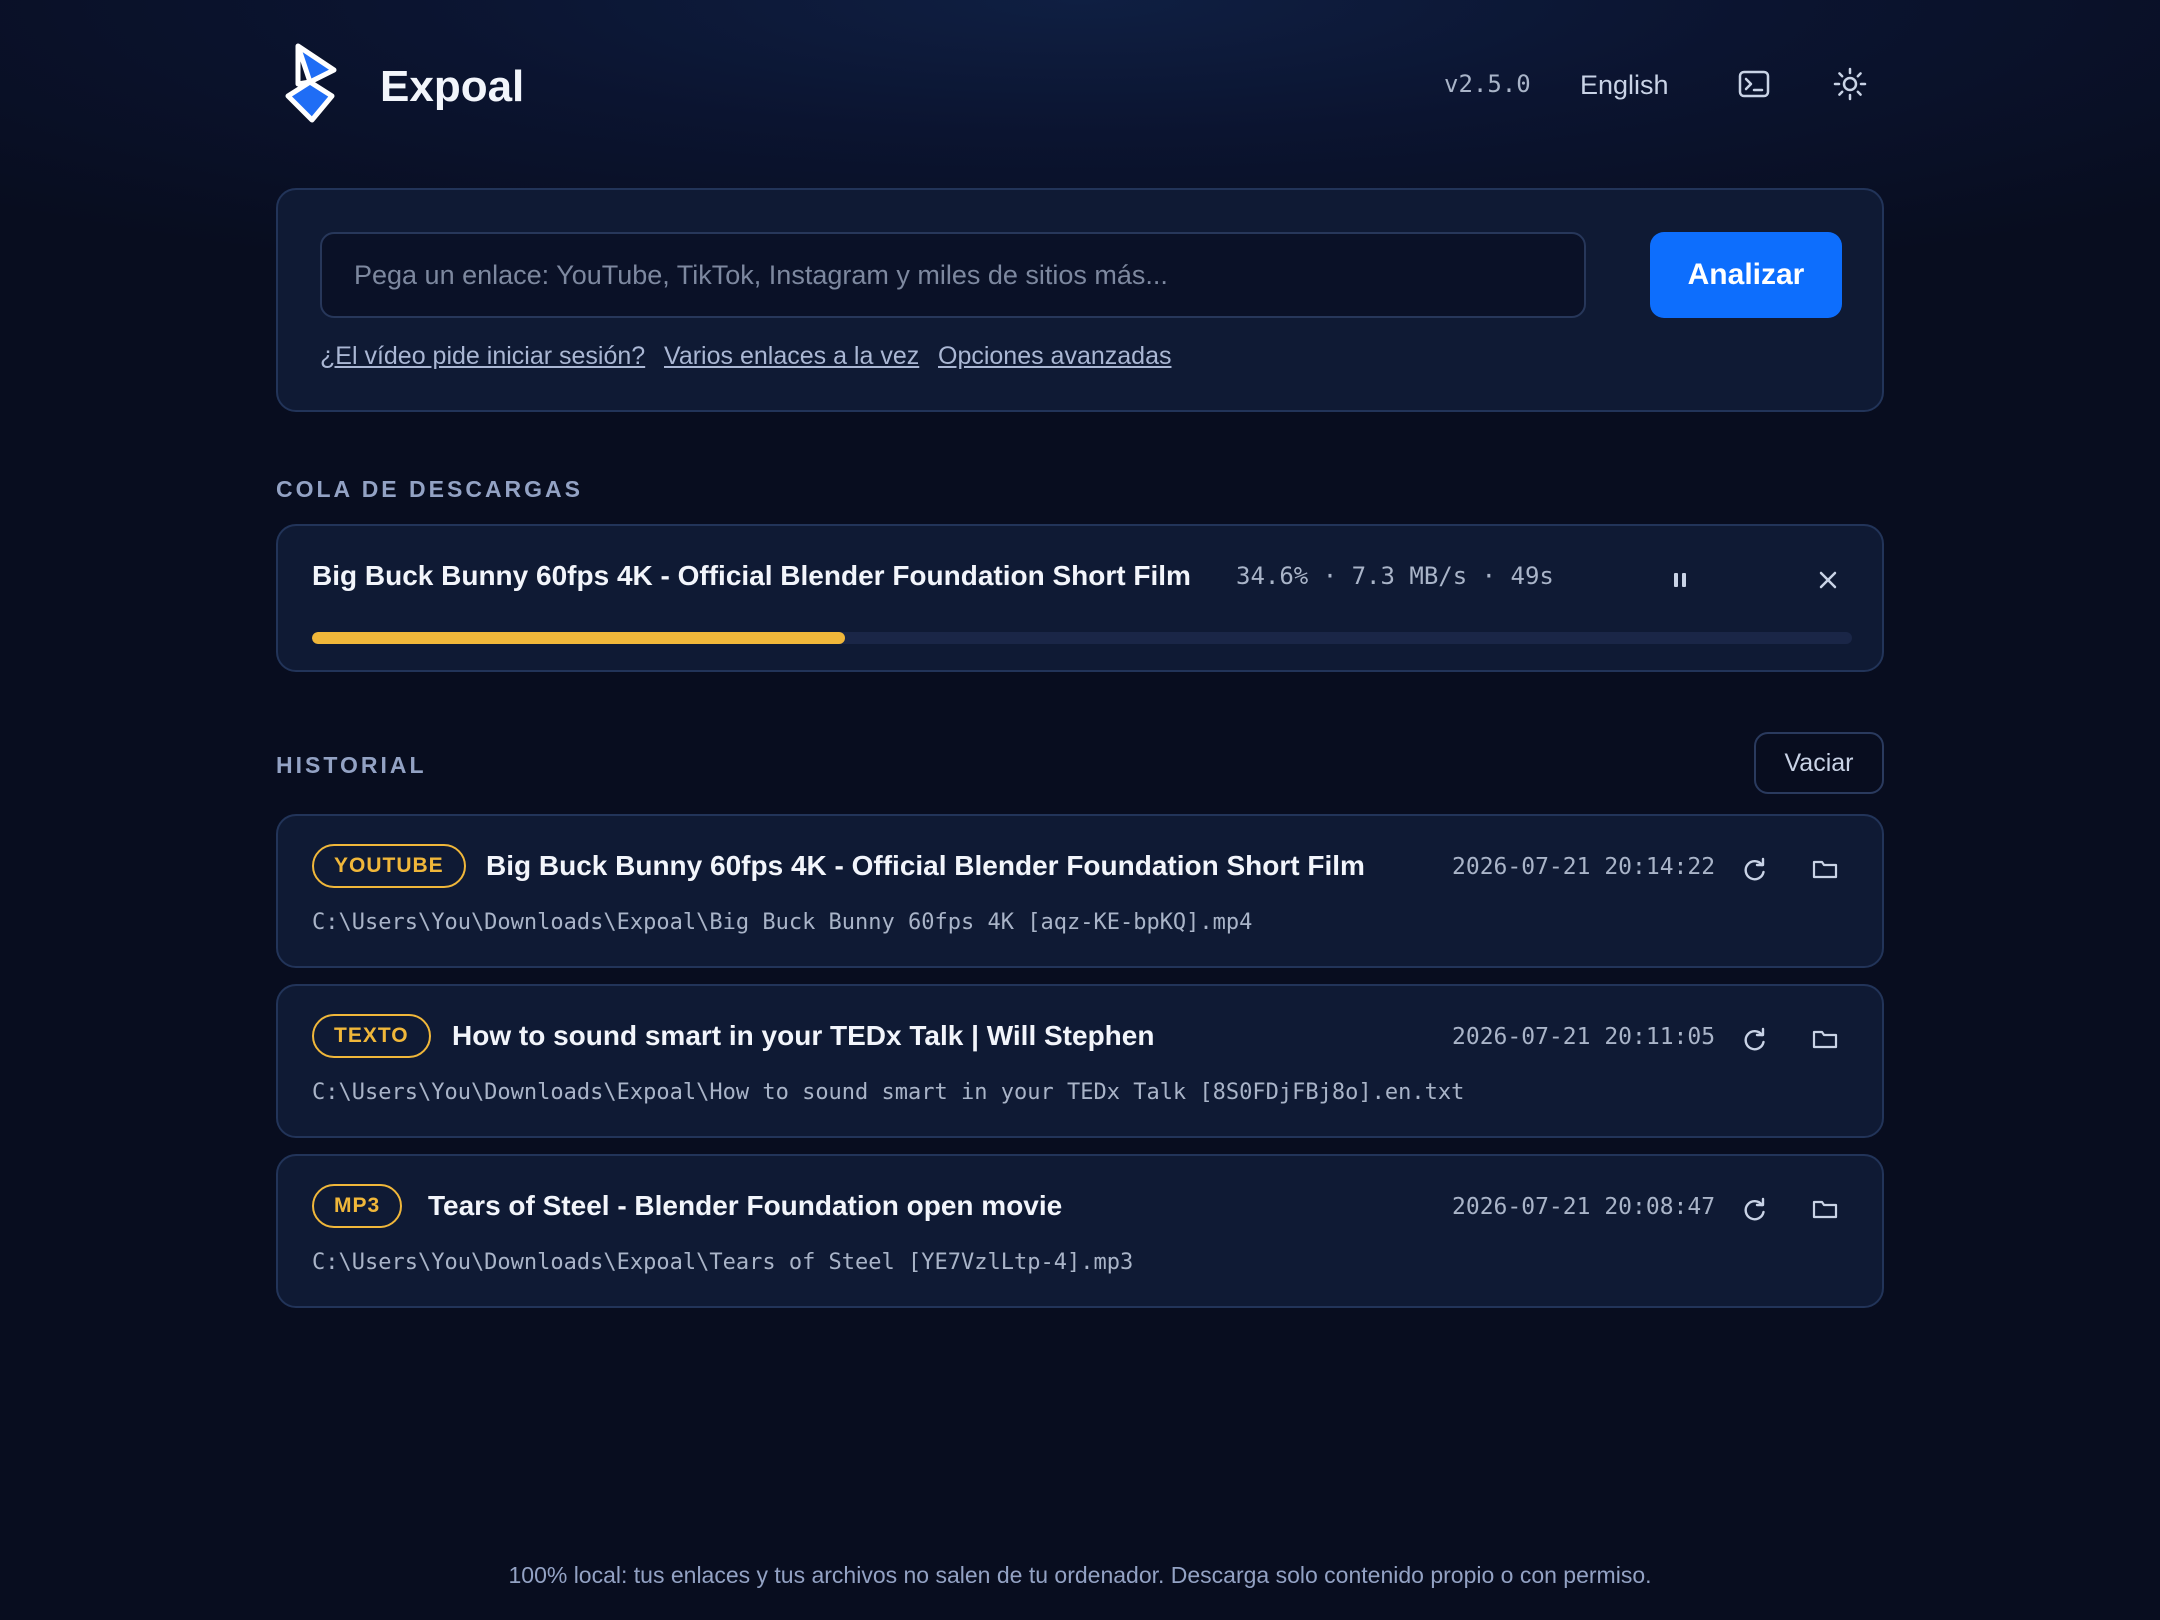 Image resolution: width=2160 pixels, height=1620 pixels. I want to click on url-input, so click(953, 275).